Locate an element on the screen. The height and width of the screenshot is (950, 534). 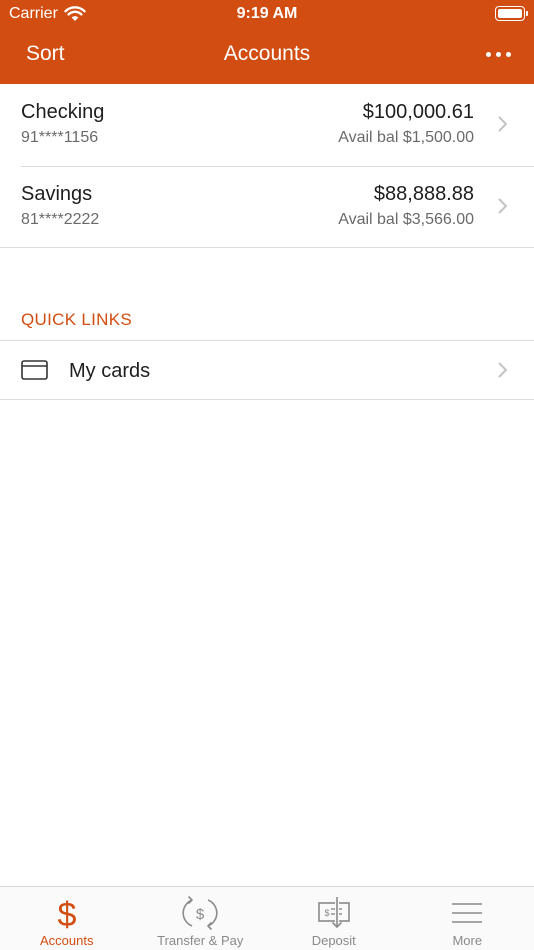
tab-label: Deposit is located at coordinates (333, 940).